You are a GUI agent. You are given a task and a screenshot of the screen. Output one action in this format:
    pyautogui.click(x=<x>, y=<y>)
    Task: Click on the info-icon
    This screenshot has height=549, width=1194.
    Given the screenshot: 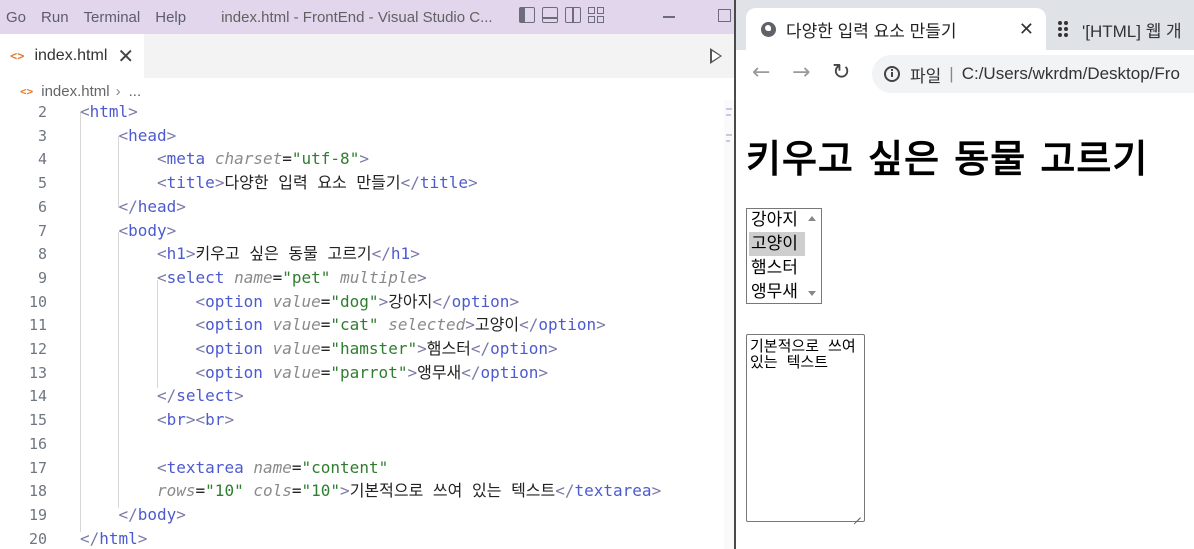 What is the action you would take?
    pyautogui.click(x=892, y=74)
    